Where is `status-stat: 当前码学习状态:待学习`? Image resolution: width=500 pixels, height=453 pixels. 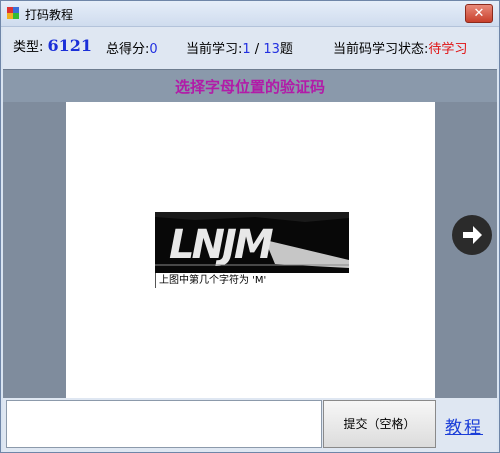 status-stat: 当前码学习状态:待学习 is located at coordinates (400, 47).